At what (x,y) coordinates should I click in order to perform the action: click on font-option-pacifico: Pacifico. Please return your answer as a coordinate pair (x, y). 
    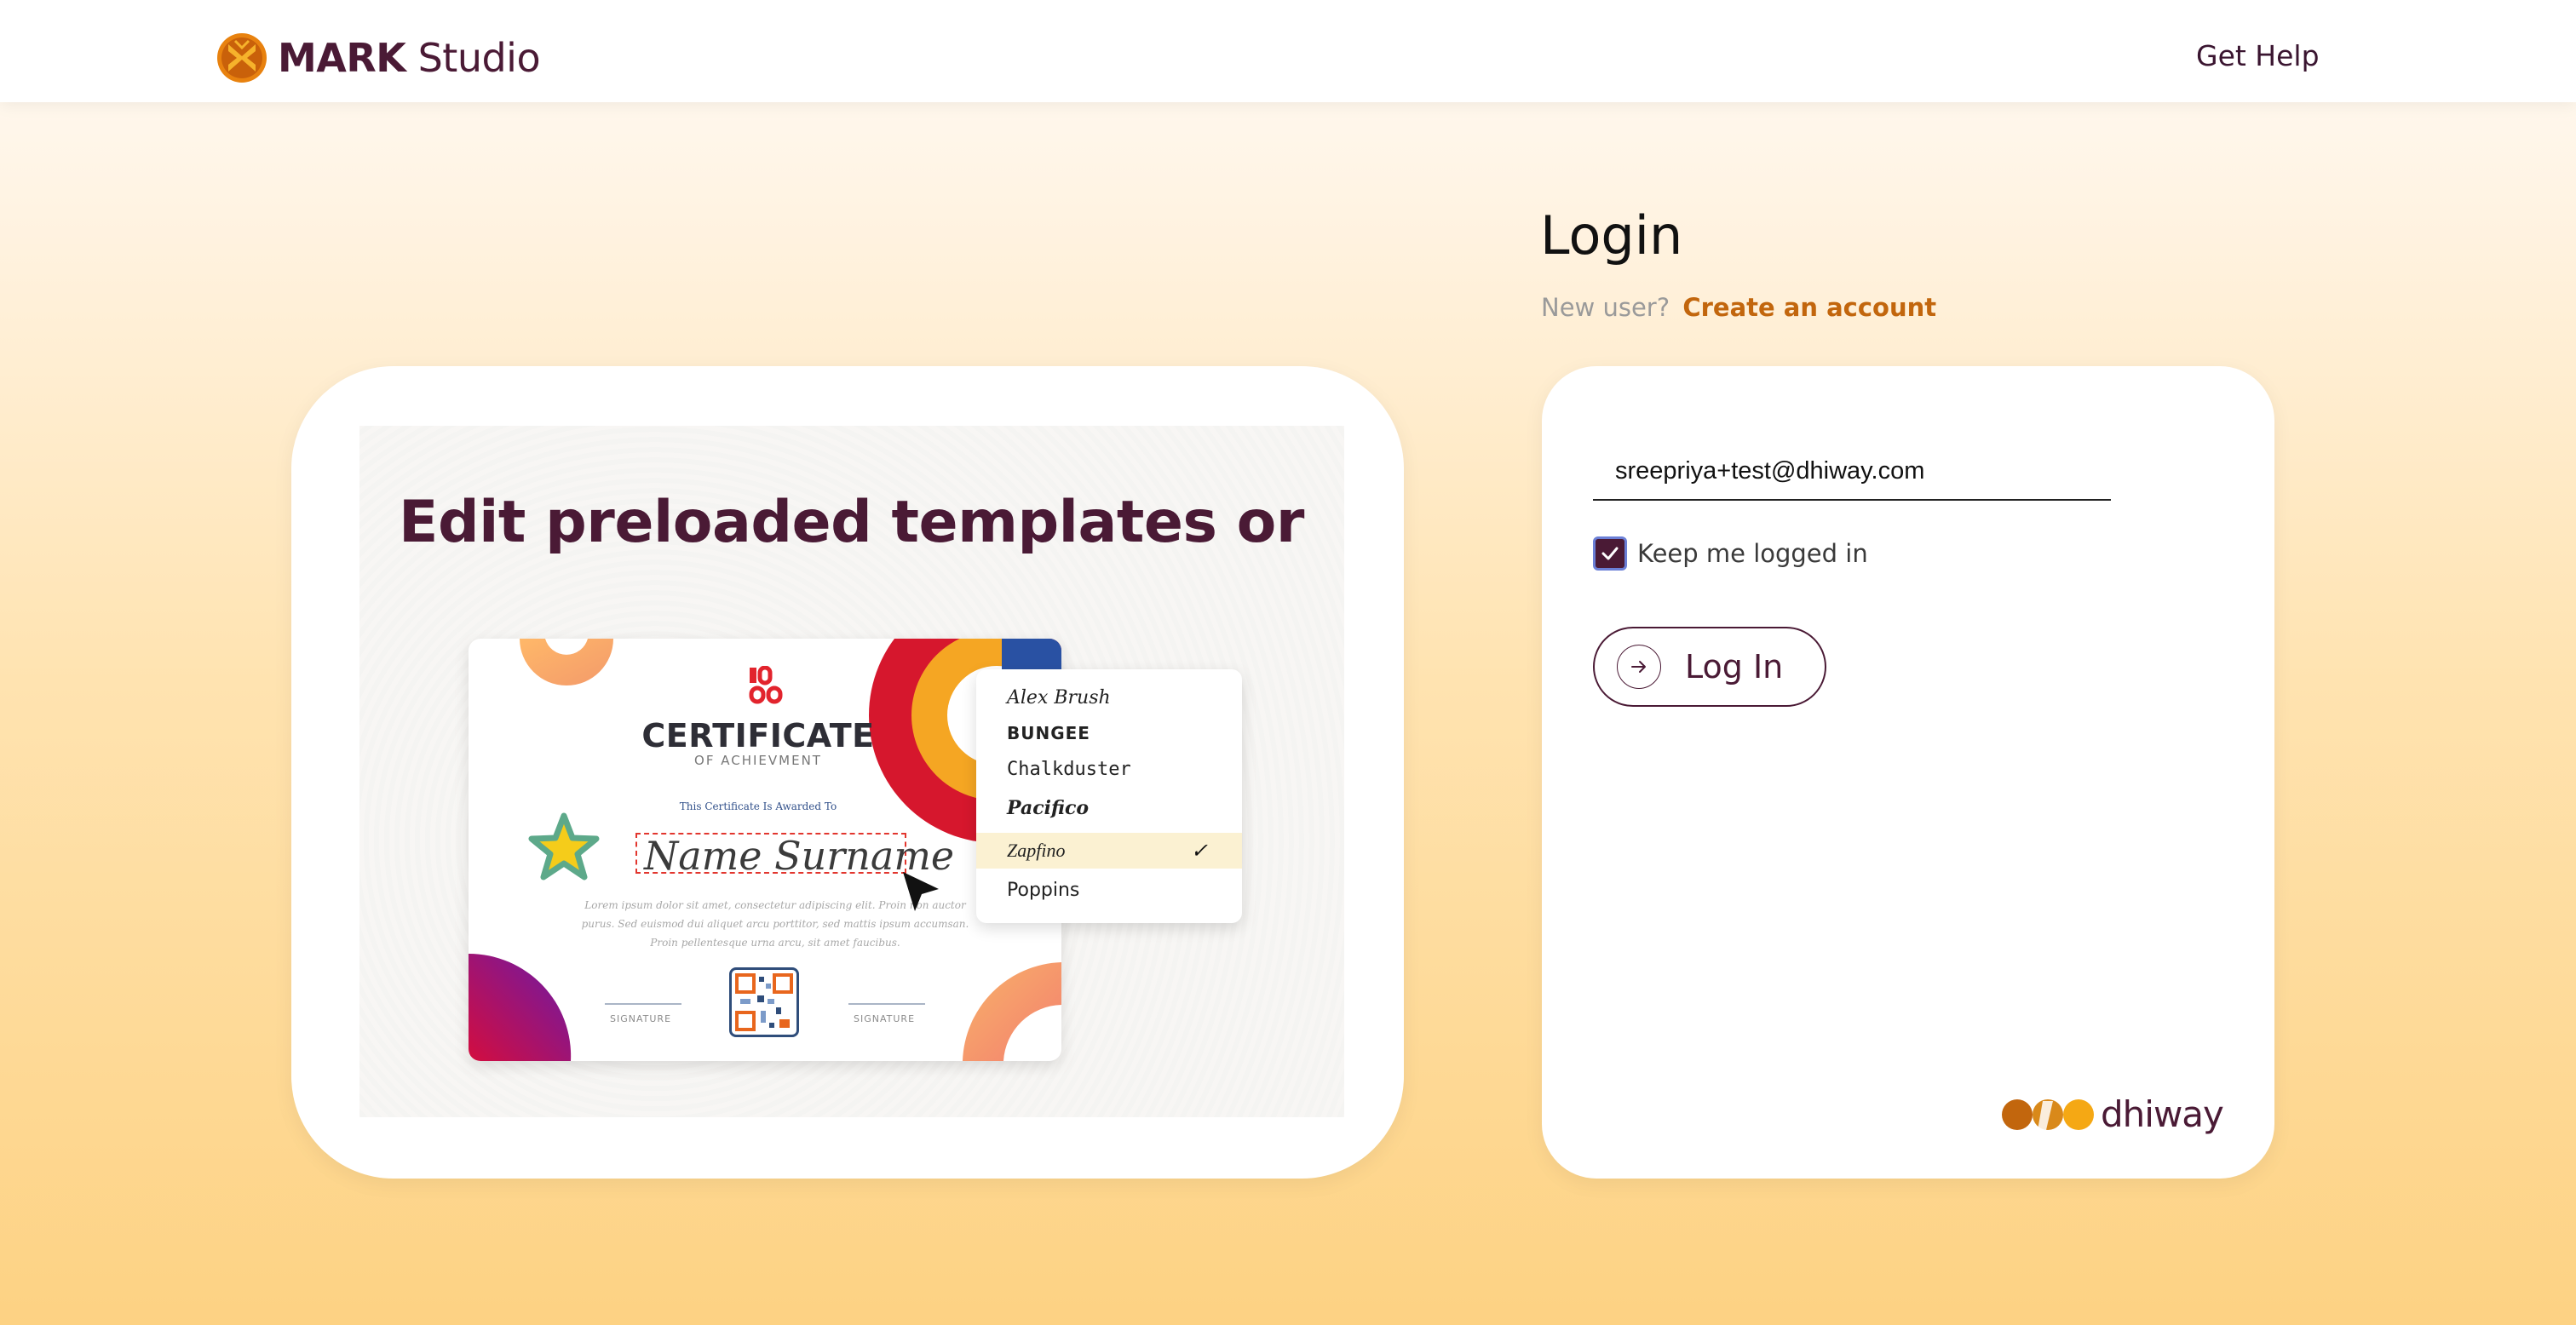
    Looking at the image, I should click on (1049, 808).